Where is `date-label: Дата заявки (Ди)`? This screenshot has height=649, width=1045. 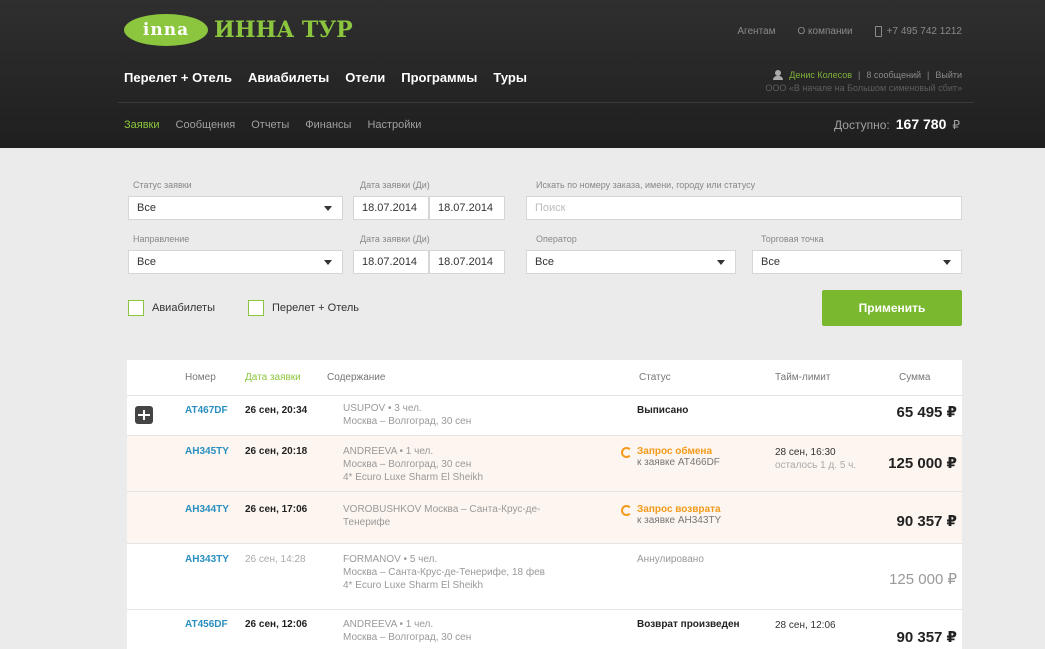
date-label: Дата заявки (Ди) is located at coordinates (395, 185).